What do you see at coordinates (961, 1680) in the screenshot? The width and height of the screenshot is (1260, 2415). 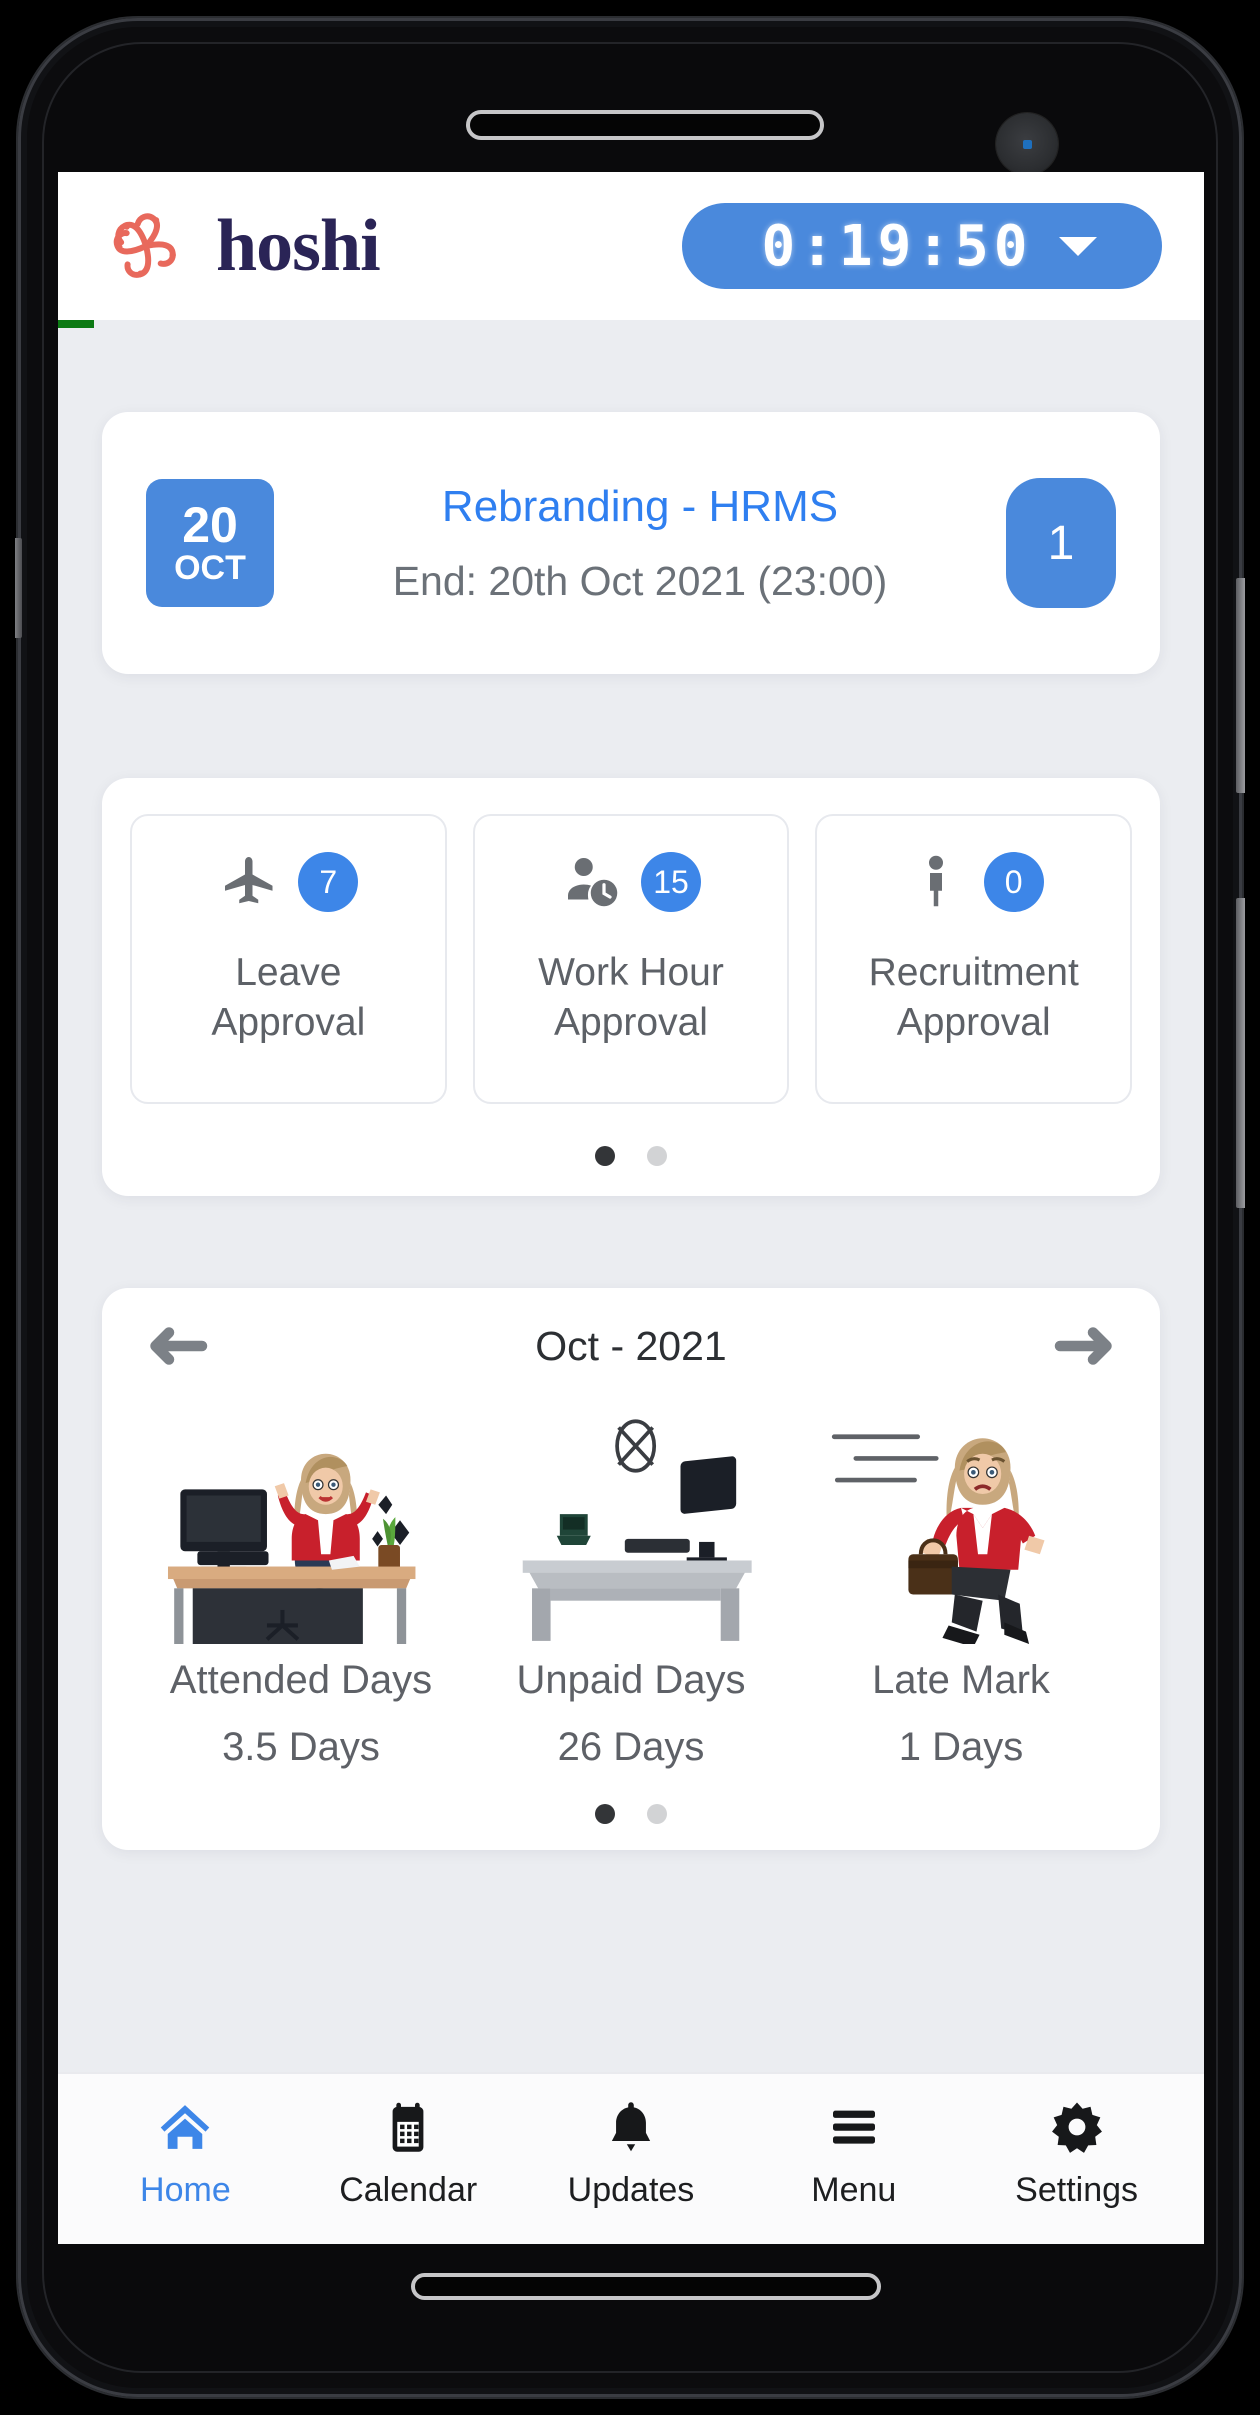 I see `stat-name: Late Mark` at bounding box center [961, 1680].